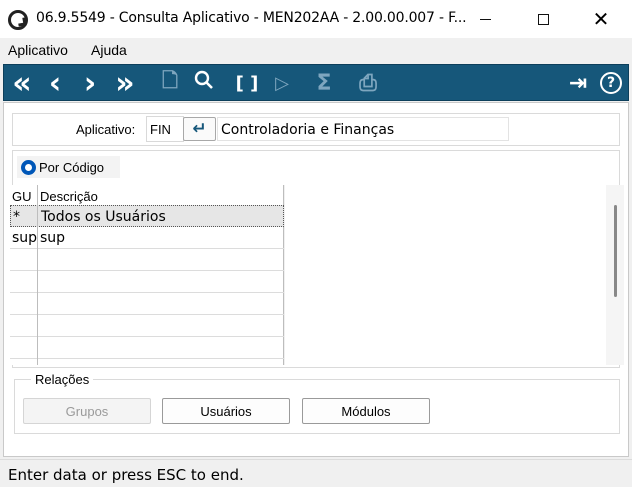  I want to click on edit-button: ▷, so click(282, 83).